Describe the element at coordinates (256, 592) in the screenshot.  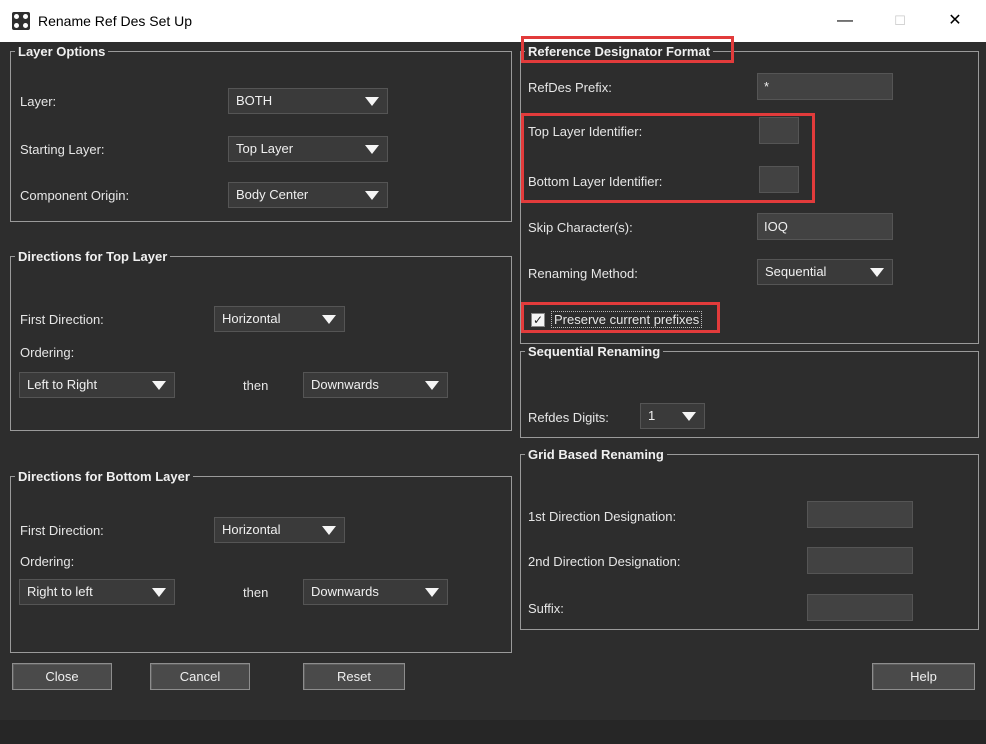
I see `bottom-then-label: then` at that location.